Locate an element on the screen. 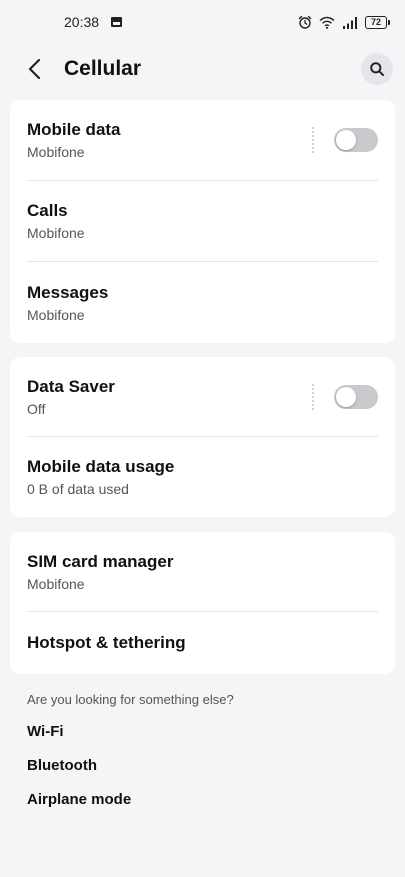 This screenshot has height=877, width=405. status-left: 20:38 is located at coordinates (93, 22).